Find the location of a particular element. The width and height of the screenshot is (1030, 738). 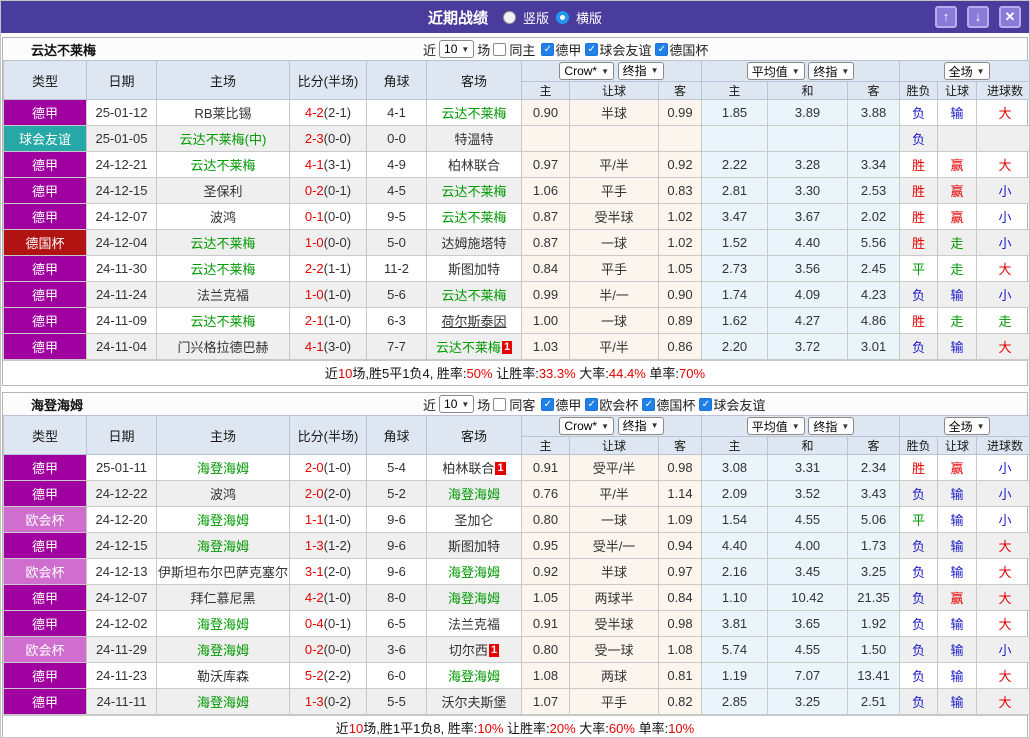

score: 2-2(1-1) is located at coordinates (328, 268).